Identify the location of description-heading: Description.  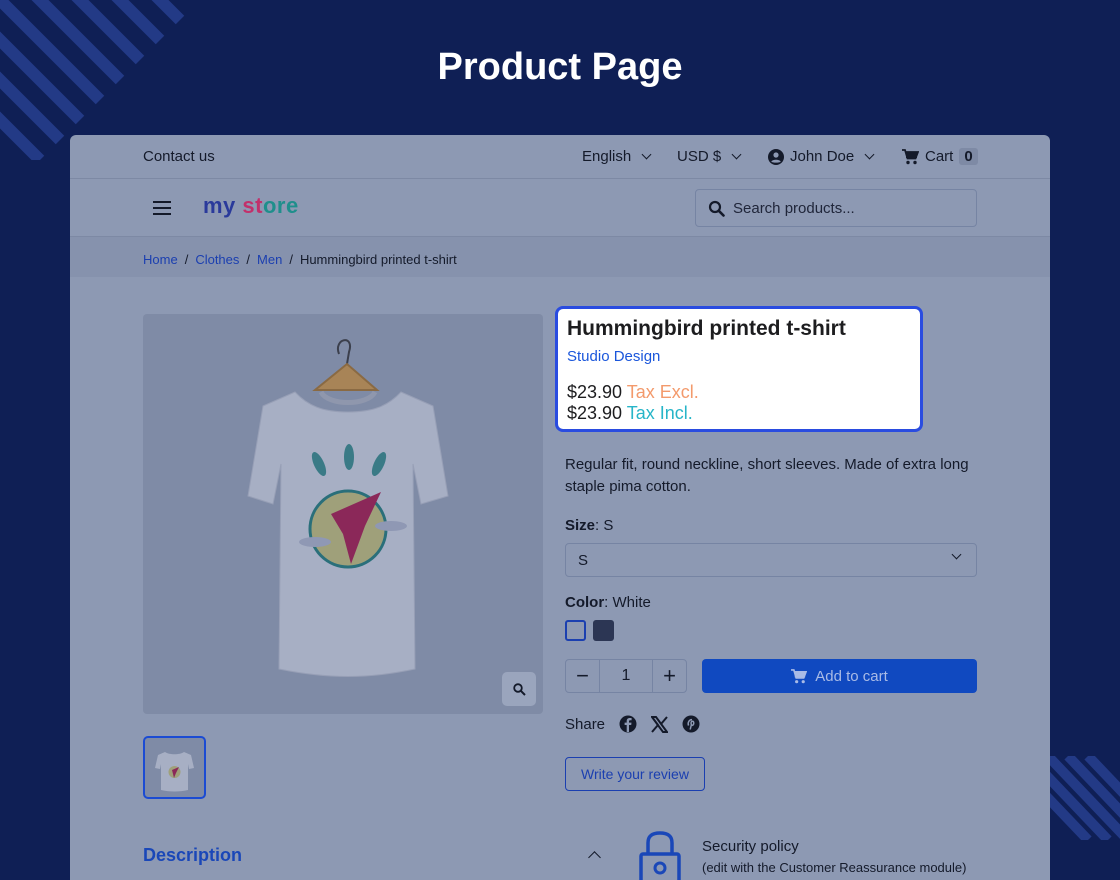
(192, 855).